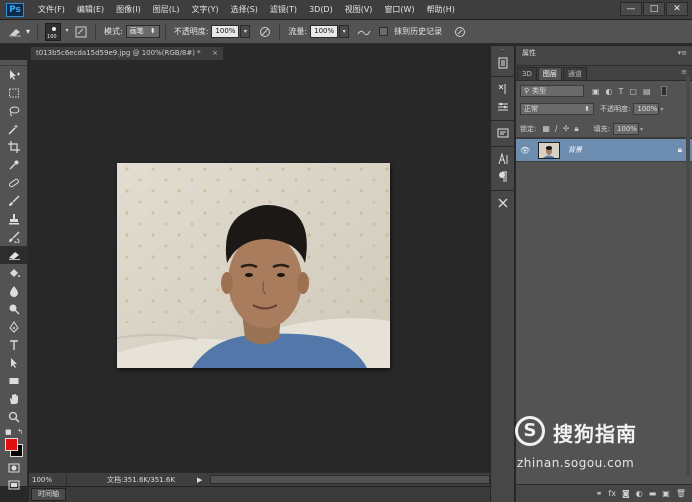 The height and width of the screenshot is (502, 692). I want to click on properties-header-title: 属性, so click(529, 53).